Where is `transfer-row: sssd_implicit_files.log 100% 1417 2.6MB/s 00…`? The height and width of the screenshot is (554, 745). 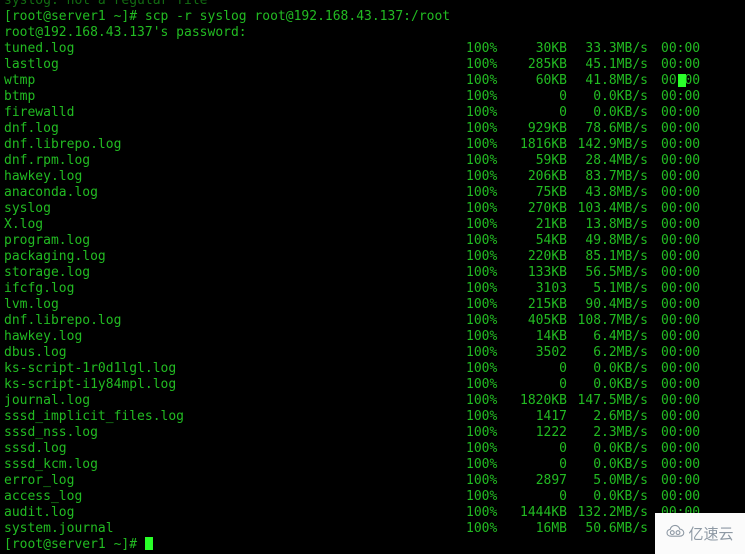
transfer-row: sssd_implicit_files.log 100% 1417 2.6MB/s 00… is located at coordinates (372, 417).